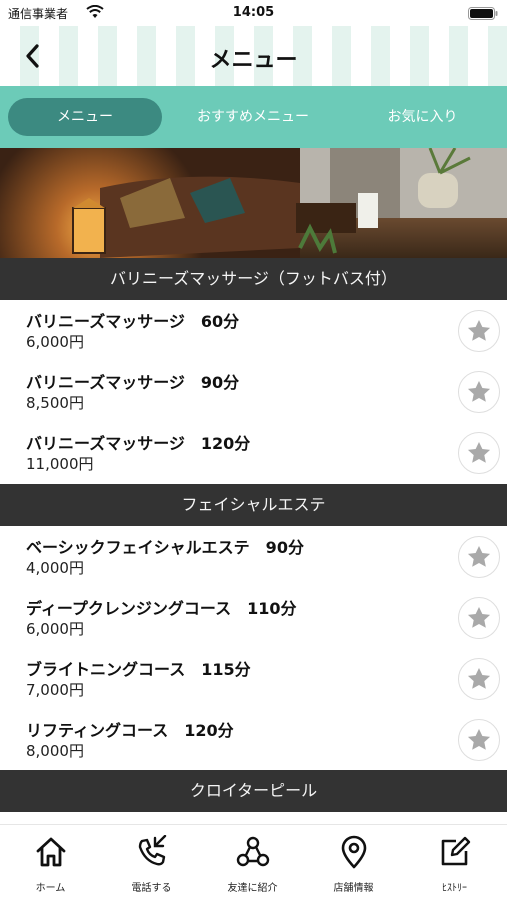 Image resolution: width=507 pixels, height=900 pixels. I want to click on menu-item: ディープクレンジングコース 110分 6,000円, so click(253, 617).